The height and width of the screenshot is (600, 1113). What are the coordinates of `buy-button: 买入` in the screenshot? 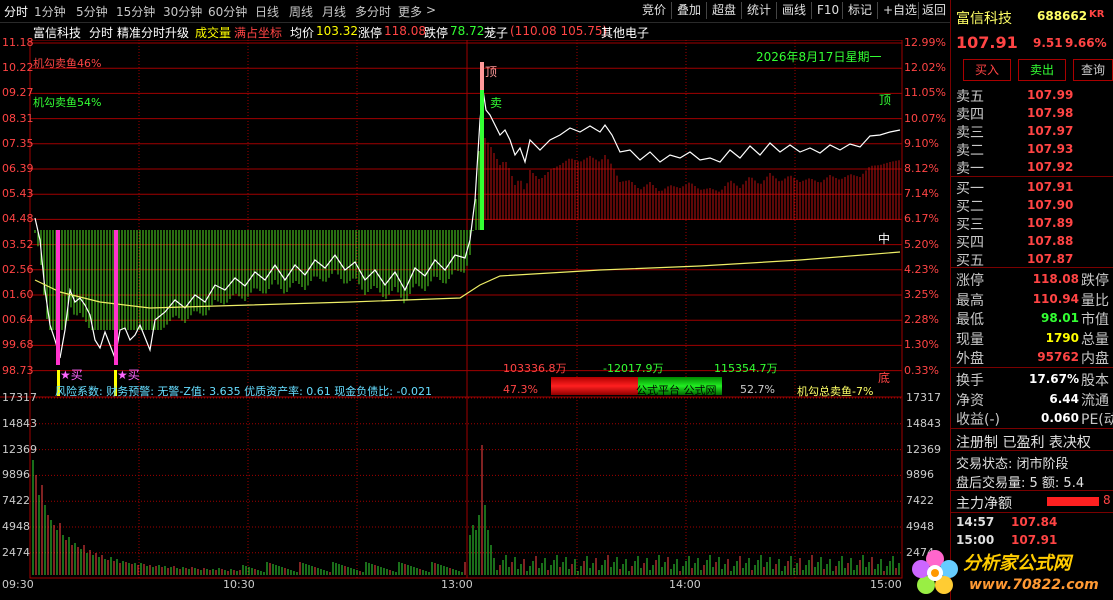 It's located at (987, 70).